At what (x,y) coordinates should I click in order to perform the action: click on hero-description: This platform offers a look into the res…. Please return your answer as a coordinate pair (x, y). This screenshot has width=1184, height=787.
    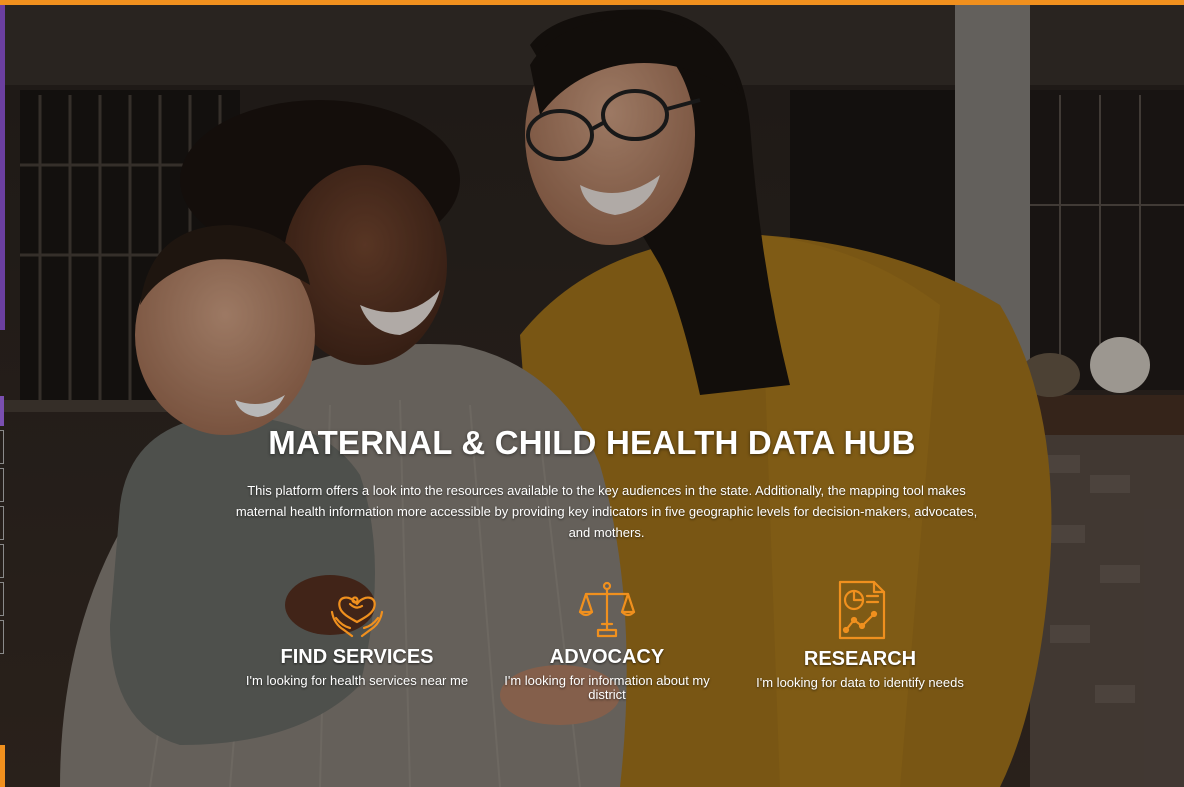
    Looking at the image, I should click on (606, 511).